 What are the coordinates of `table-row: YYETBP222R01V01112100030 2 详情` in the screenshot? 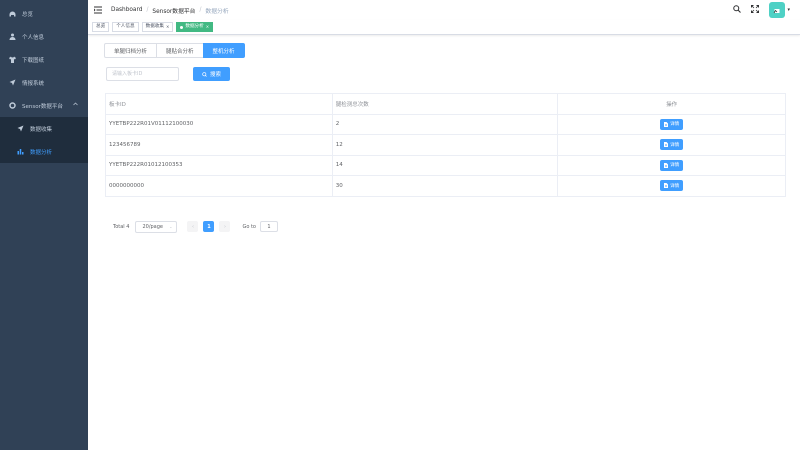 It's located at (445, 124).